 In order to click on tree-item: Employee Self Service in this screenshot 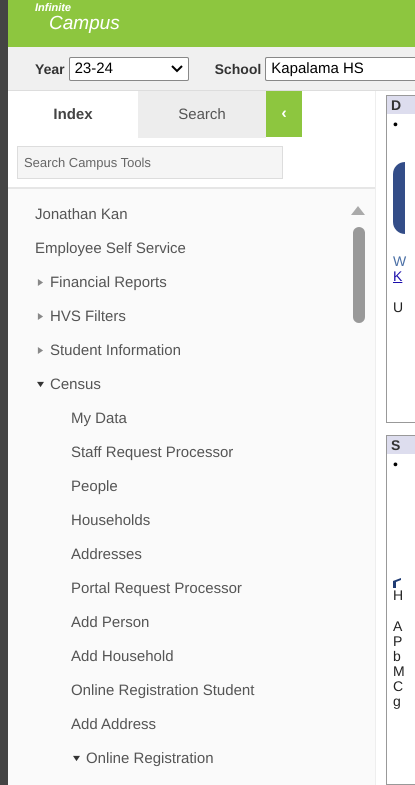, I will do `click(110, 248)`.